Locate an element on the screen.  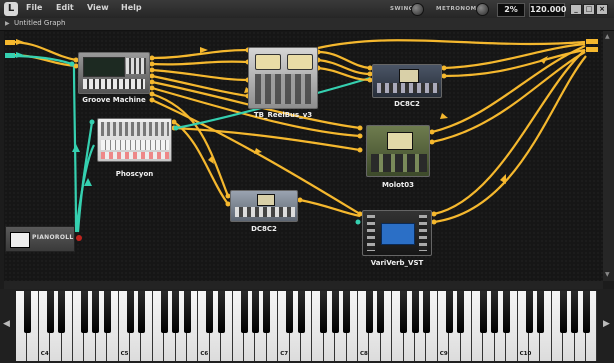
octave-label: C9 is located at coordinates (443, 354).